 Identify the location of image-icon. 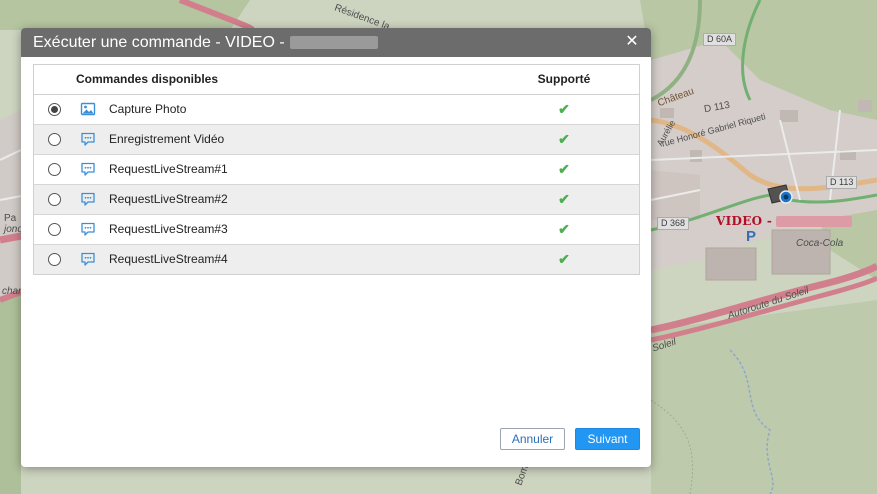
(88, 109).